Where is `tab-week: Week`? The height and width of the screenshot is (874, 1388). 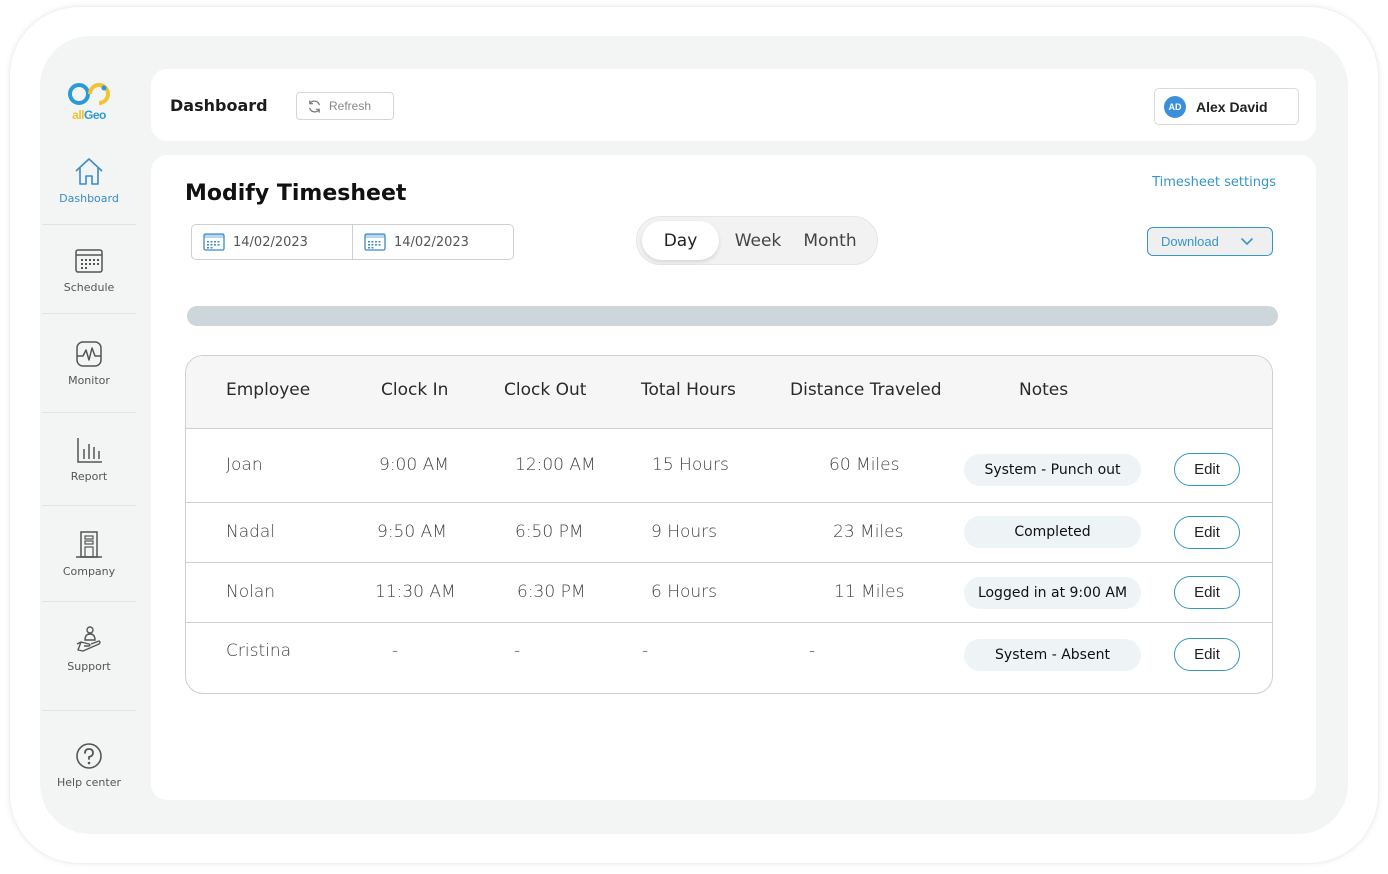 tab-week: Week is located at coordinates (758, 240).